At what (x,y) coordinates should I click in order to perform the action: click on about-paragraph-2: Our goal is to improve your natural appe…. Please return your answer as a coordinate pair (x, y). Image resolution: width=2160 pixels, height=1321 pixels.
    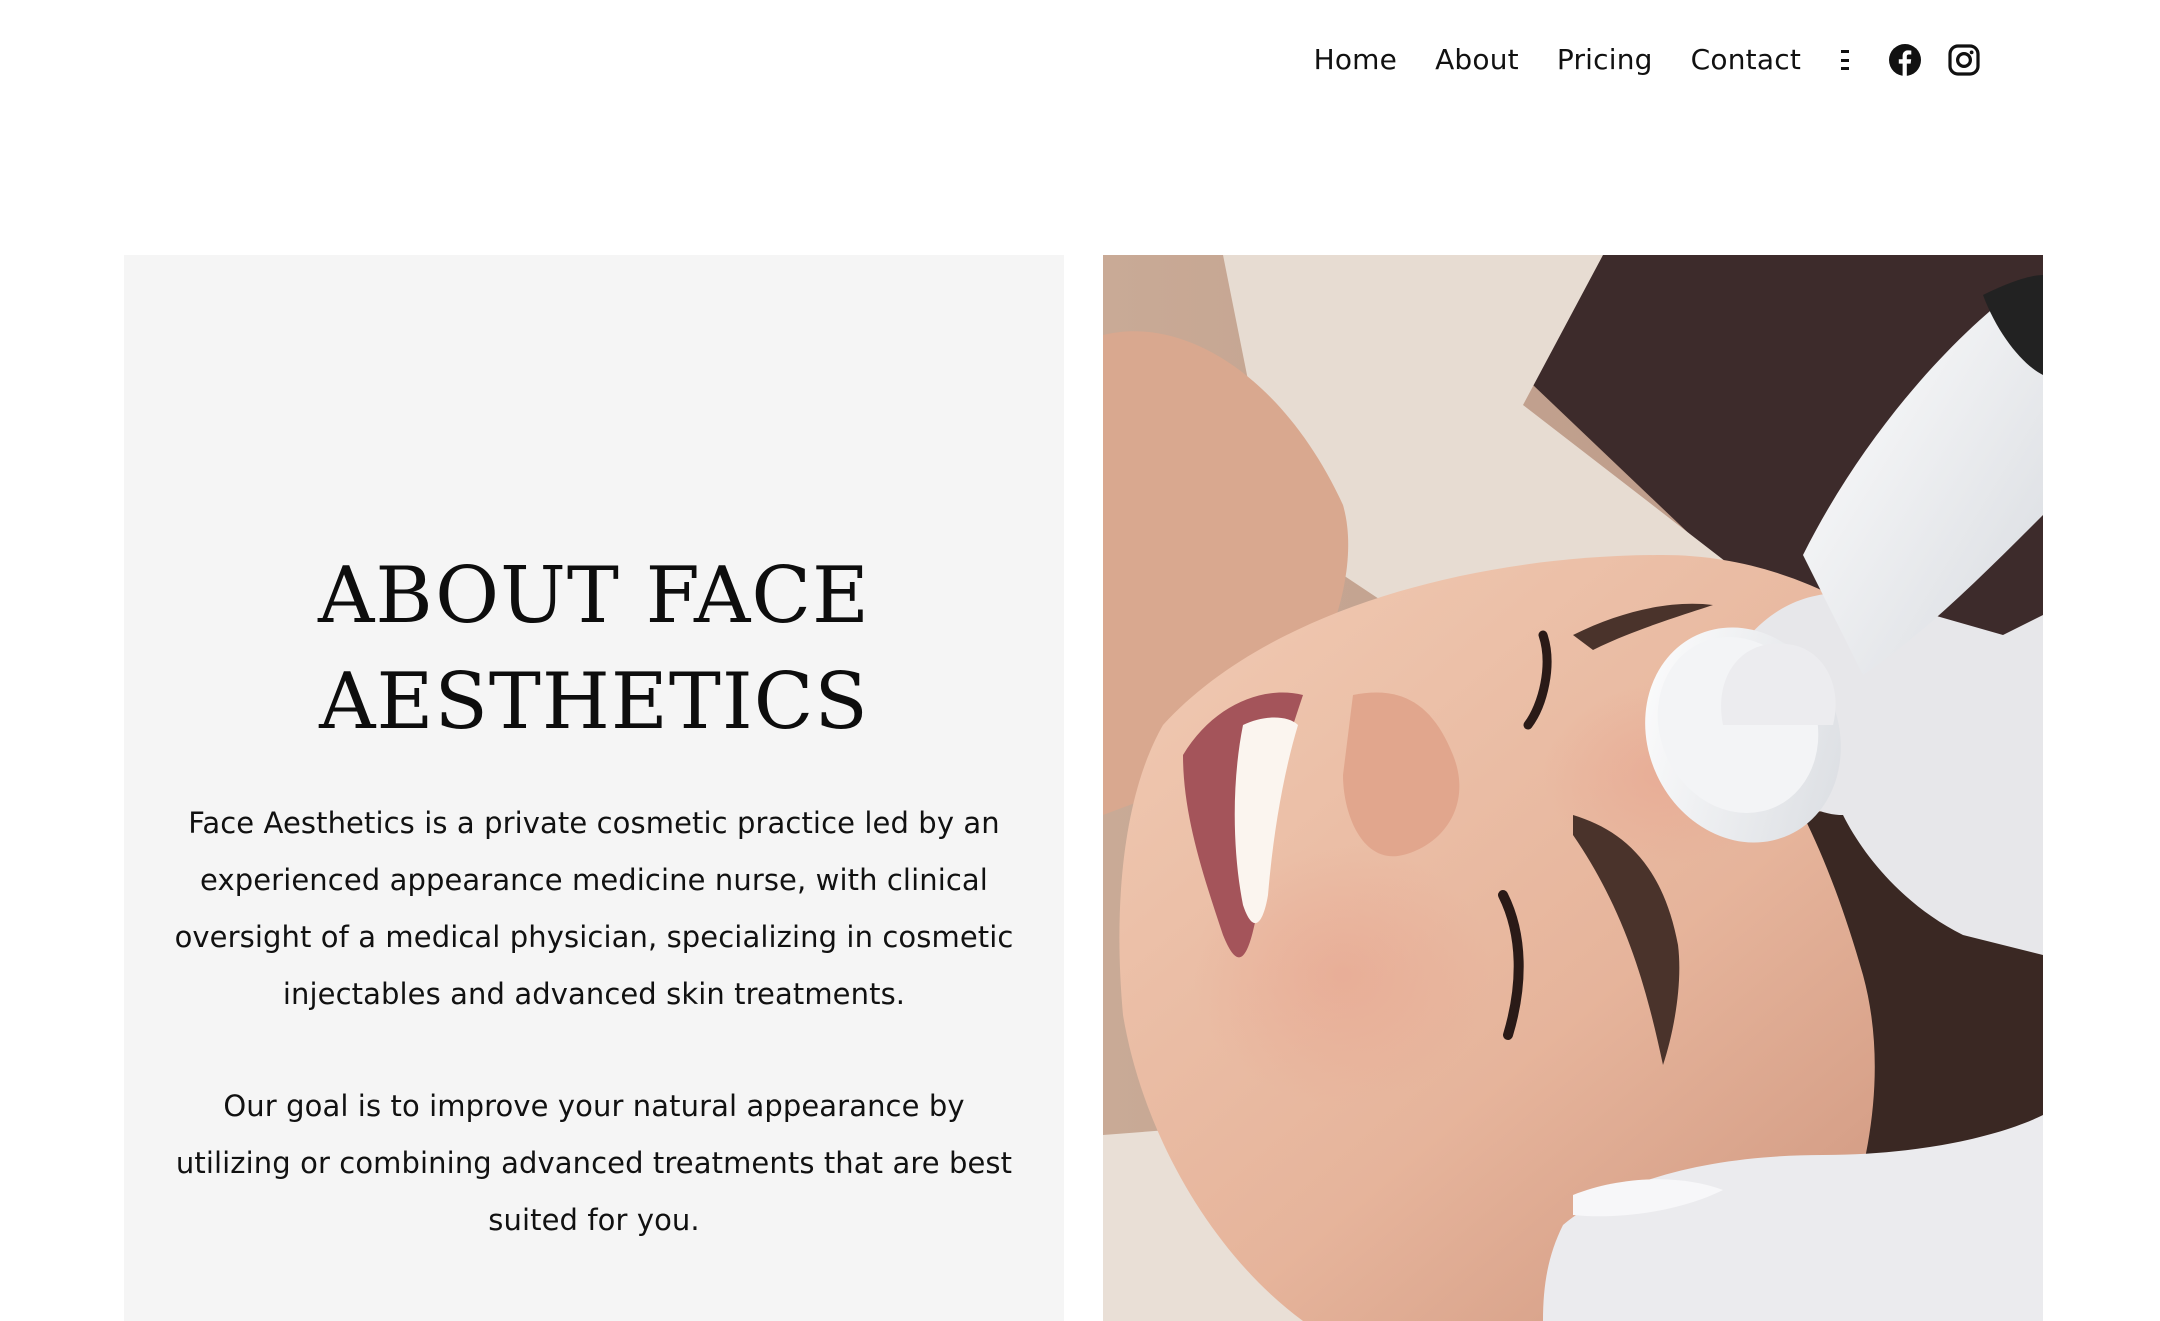
    Looking at the image, I should click on (594, 1163).